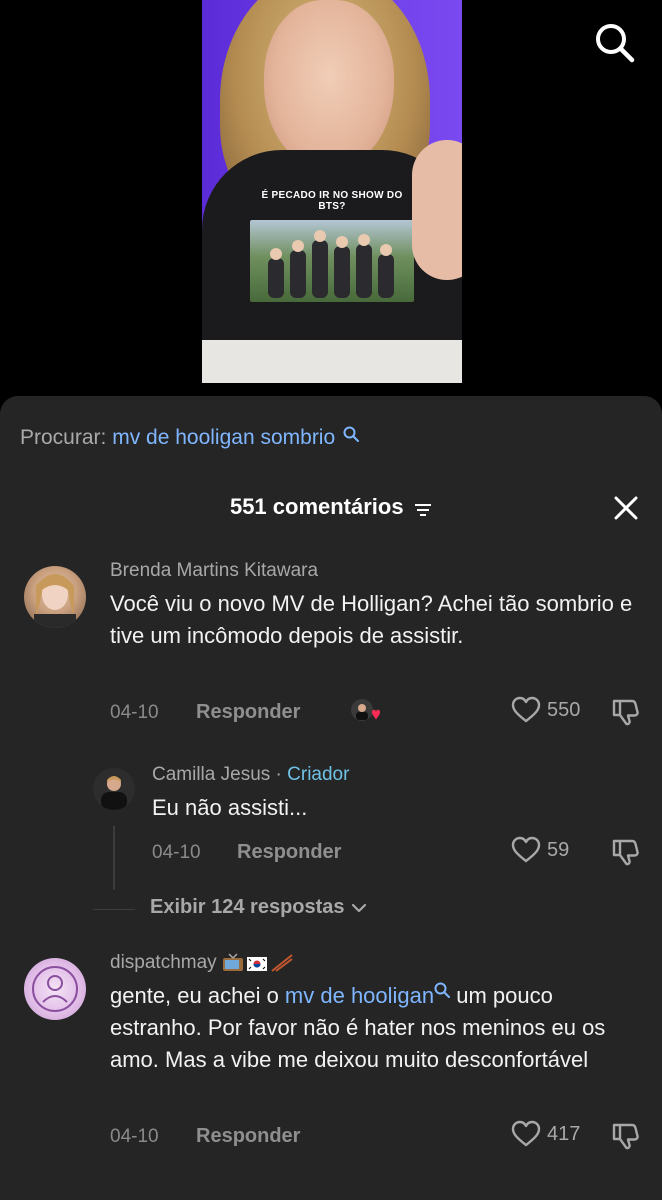  I want to click on like-button: 550, so click(545, 710).